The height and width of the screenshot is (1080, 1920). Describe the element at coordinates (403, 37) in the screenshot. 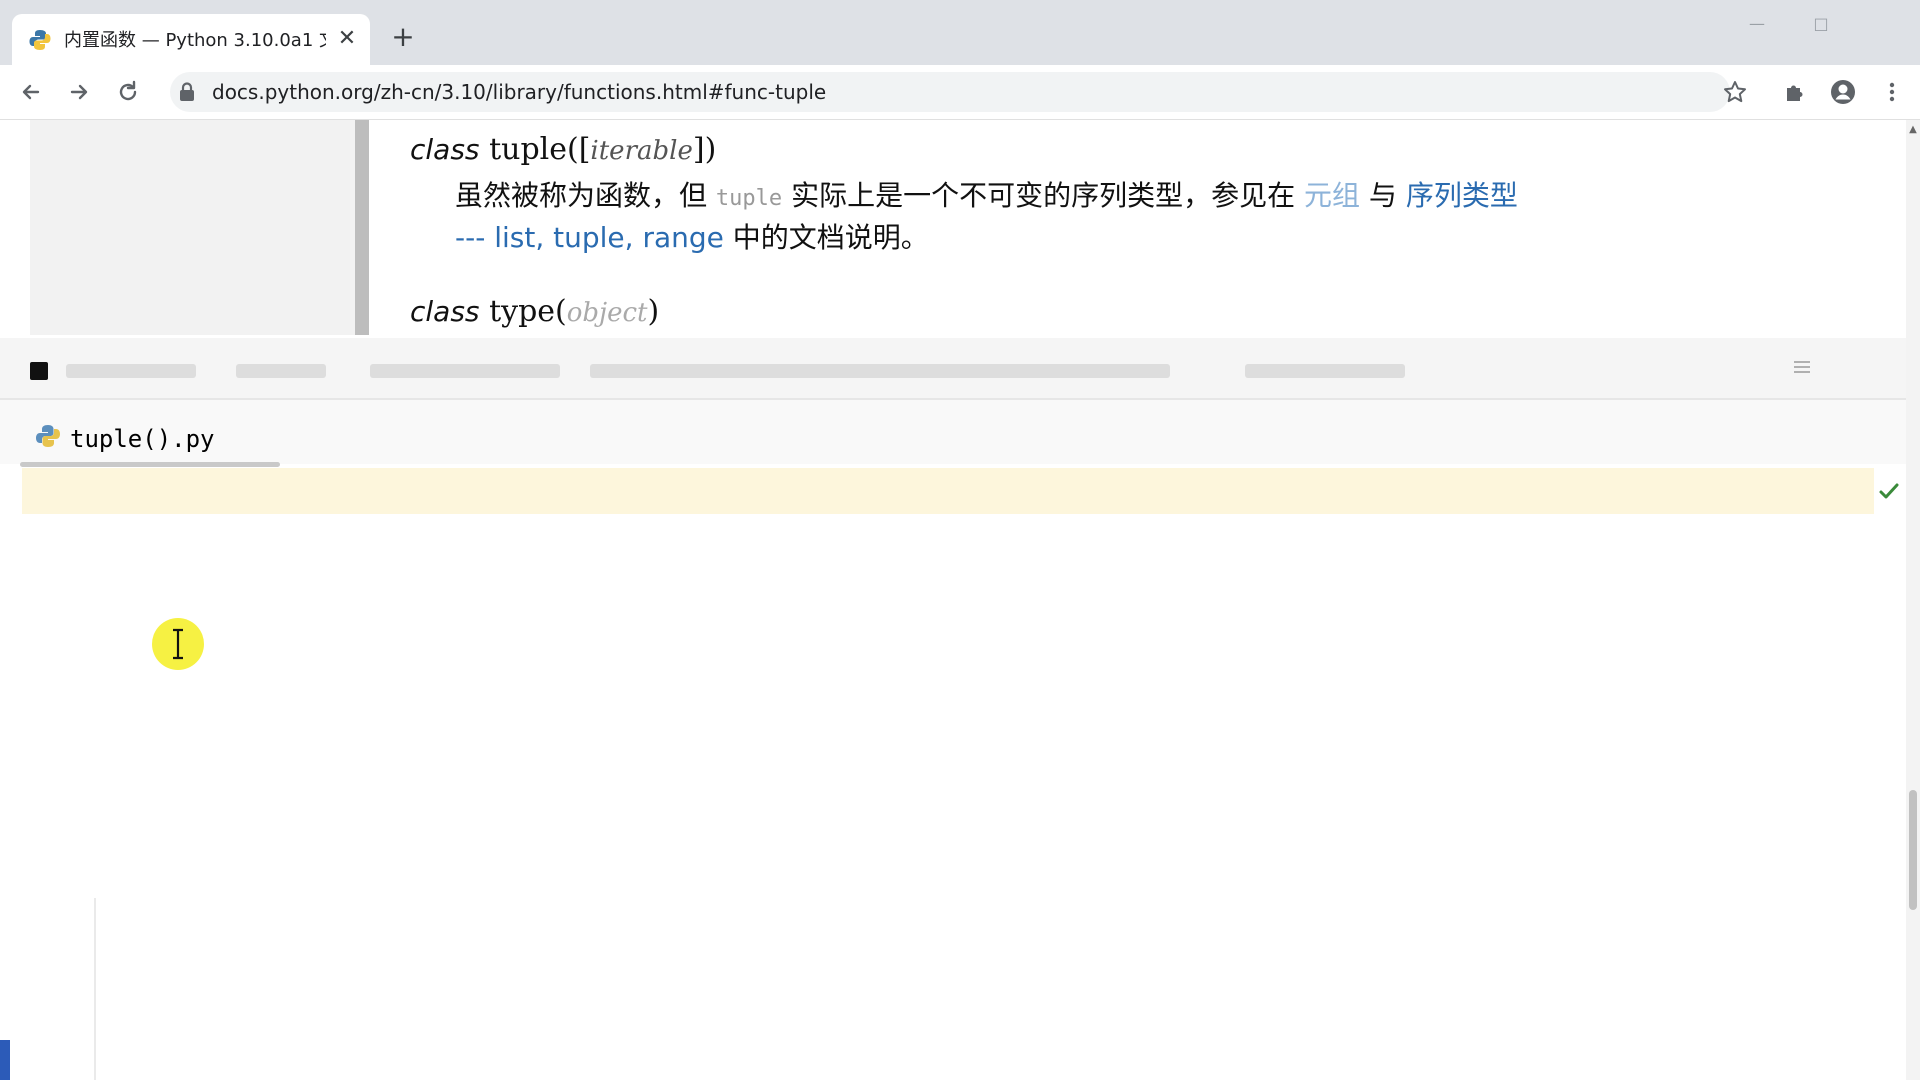

I see `new-tab-button: +` at that location.